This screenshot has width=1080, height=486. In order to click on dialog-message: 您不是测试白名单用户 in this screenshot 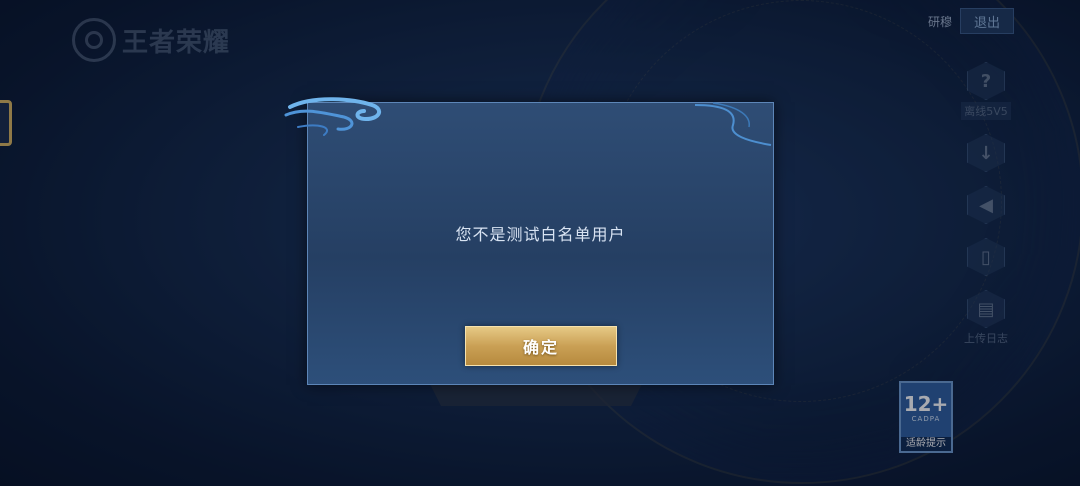, I will do `click(540, 234)`.